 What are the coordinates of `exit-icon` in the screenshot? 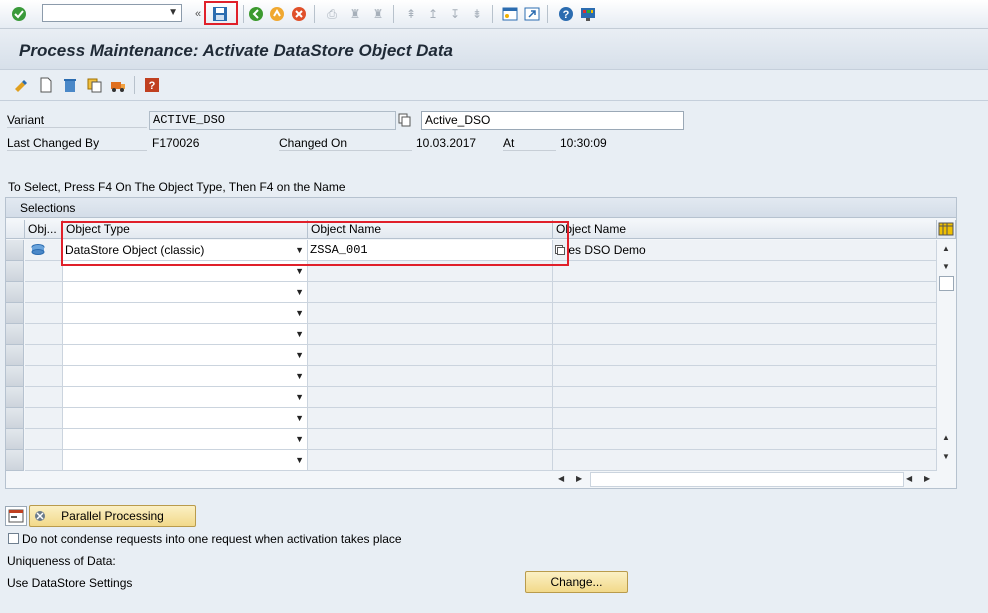 It's located at (277, 14).